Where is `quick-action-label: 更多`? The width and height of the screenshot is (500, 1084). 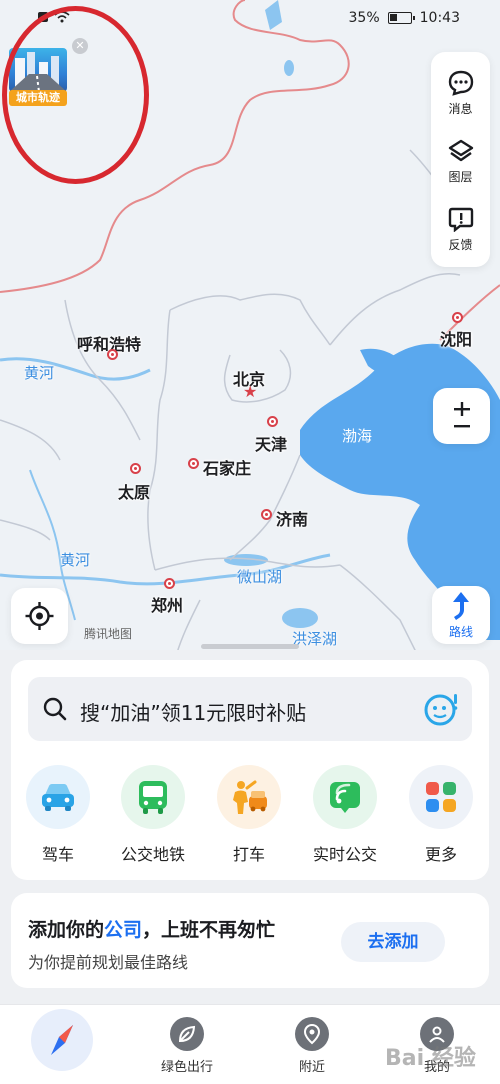
quick-action-label: 更多 is located at coordinates (440, 854).